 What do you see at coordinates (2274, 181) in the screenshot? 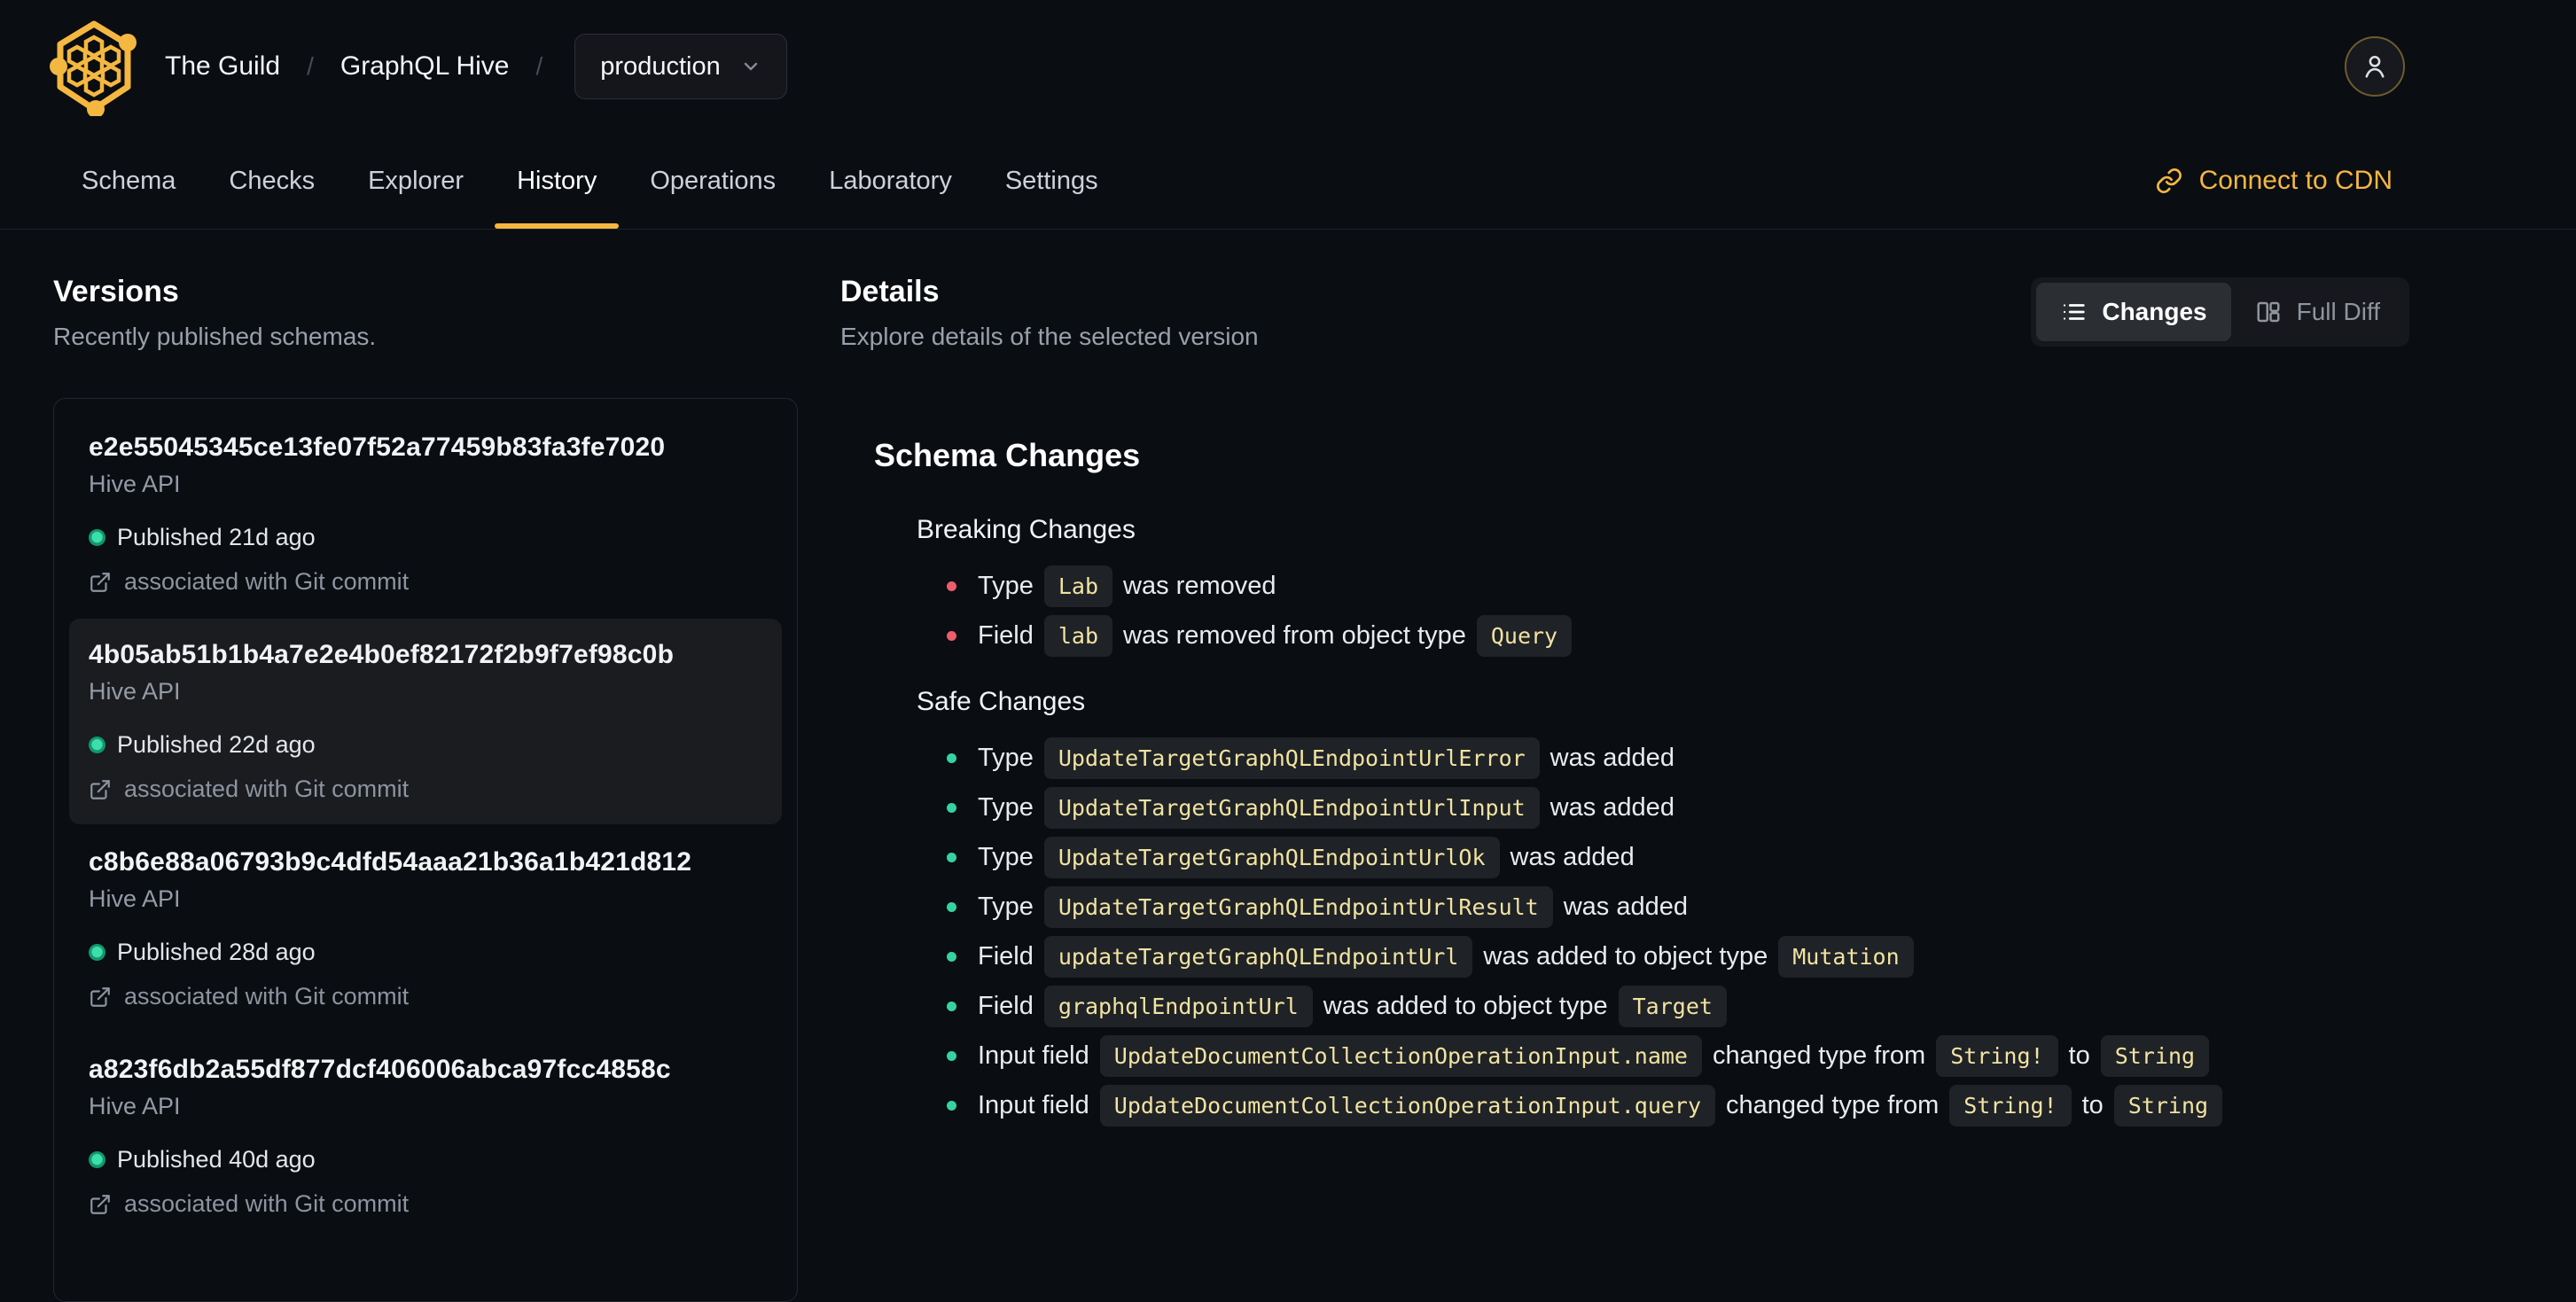
I see `connect-to-cdn-link: Connect to CDN` at bounding box center [2274, 181].